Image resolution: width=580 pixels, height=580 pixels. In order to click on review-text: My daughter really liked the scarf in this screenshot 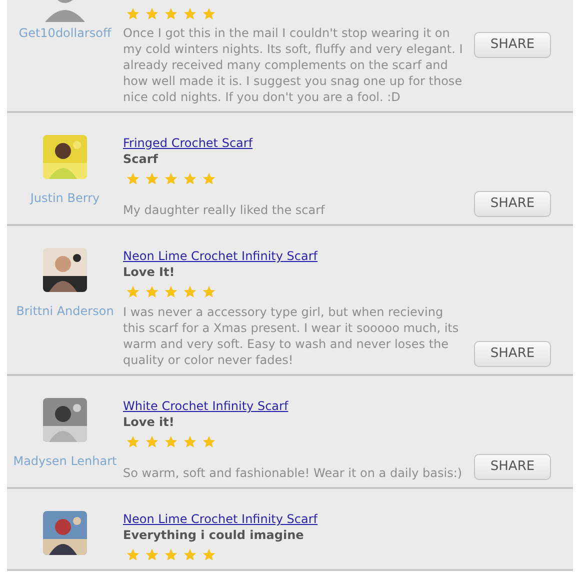, I will do `click(224, 210)`.